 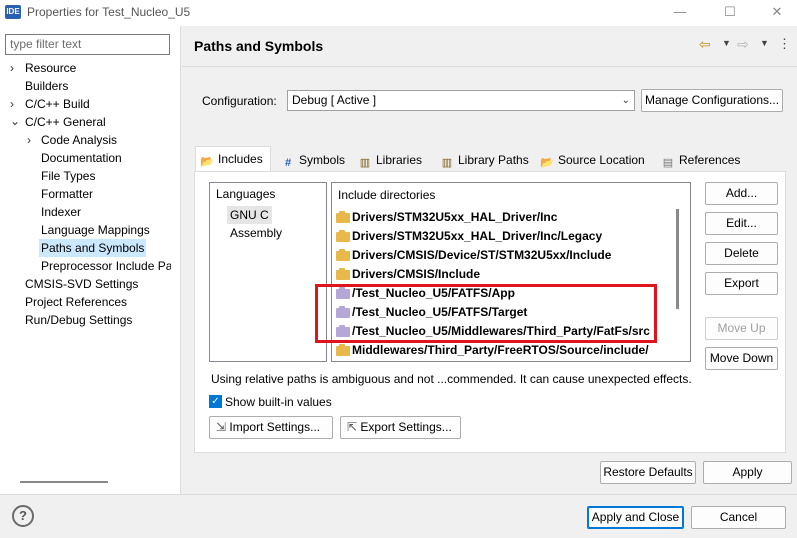 I want to click on include-directories-heading: Include directories, so click(x=387, y=195).